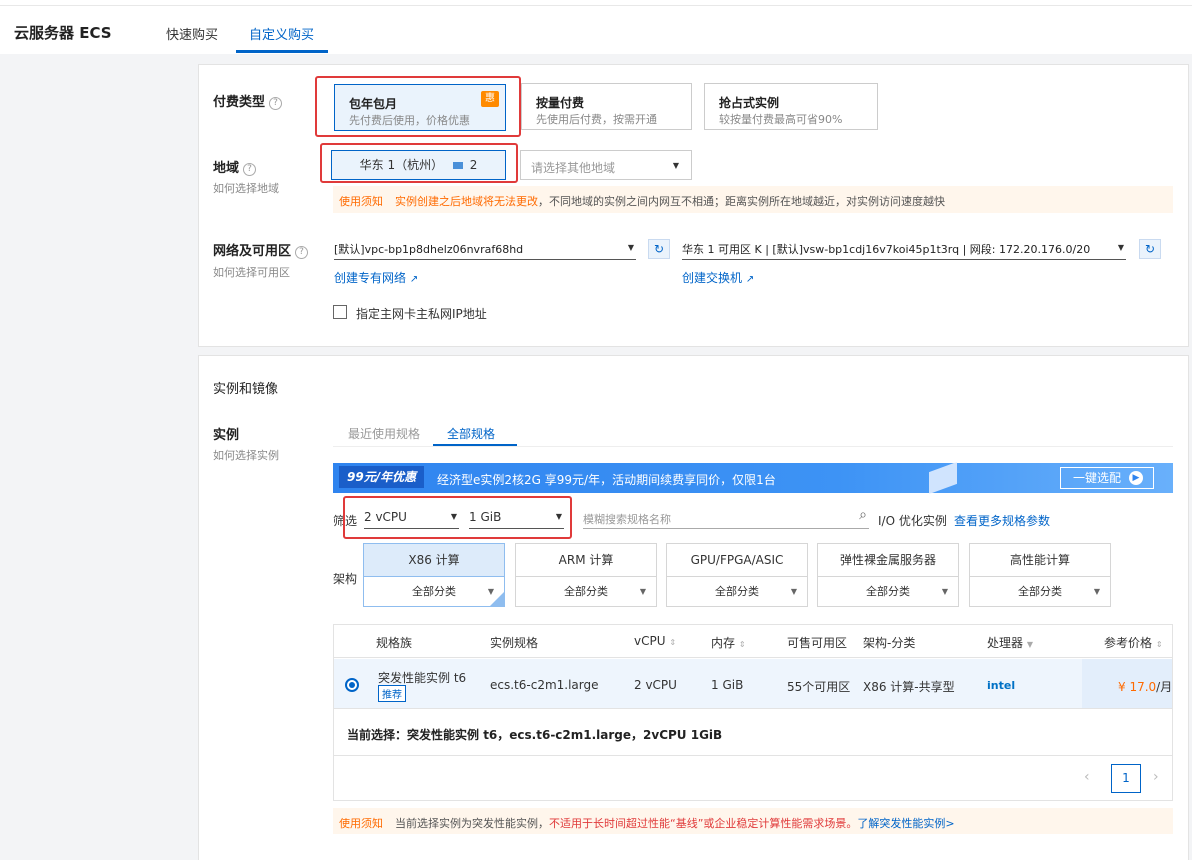 The height and width of the screenshot is (860, 1192). What do you see at coordinates (384, 433) in the screenshot?
I see `tab-recent-specs: 最近使用规格` at bounding box center [384, 433].